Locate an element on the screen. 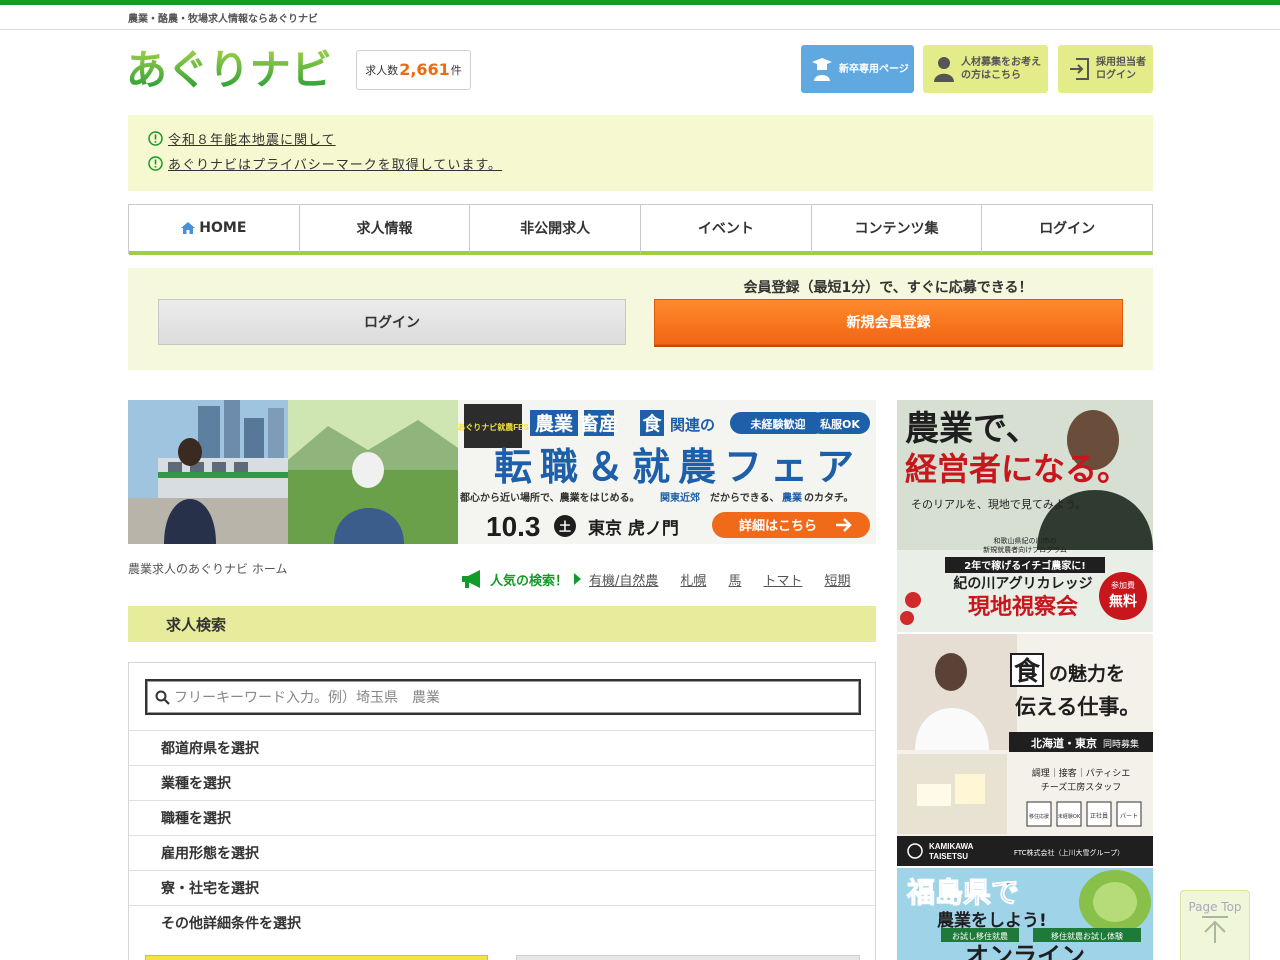 This screenshot has width=1280, height=960. recruiter-login-label: 採用担当者 ログイン is located at coordinates (1121, 69).